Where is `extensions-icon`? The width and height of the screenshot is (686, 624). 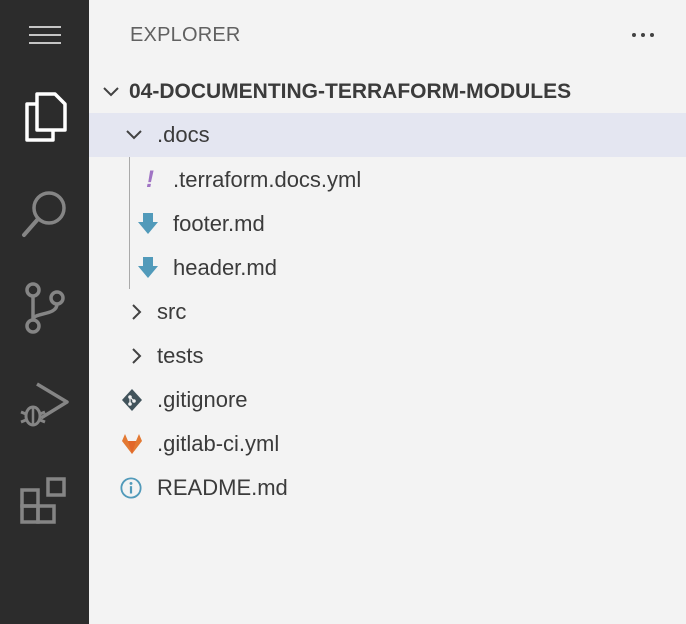 extensions-icon is located at coordinates (44, 501).